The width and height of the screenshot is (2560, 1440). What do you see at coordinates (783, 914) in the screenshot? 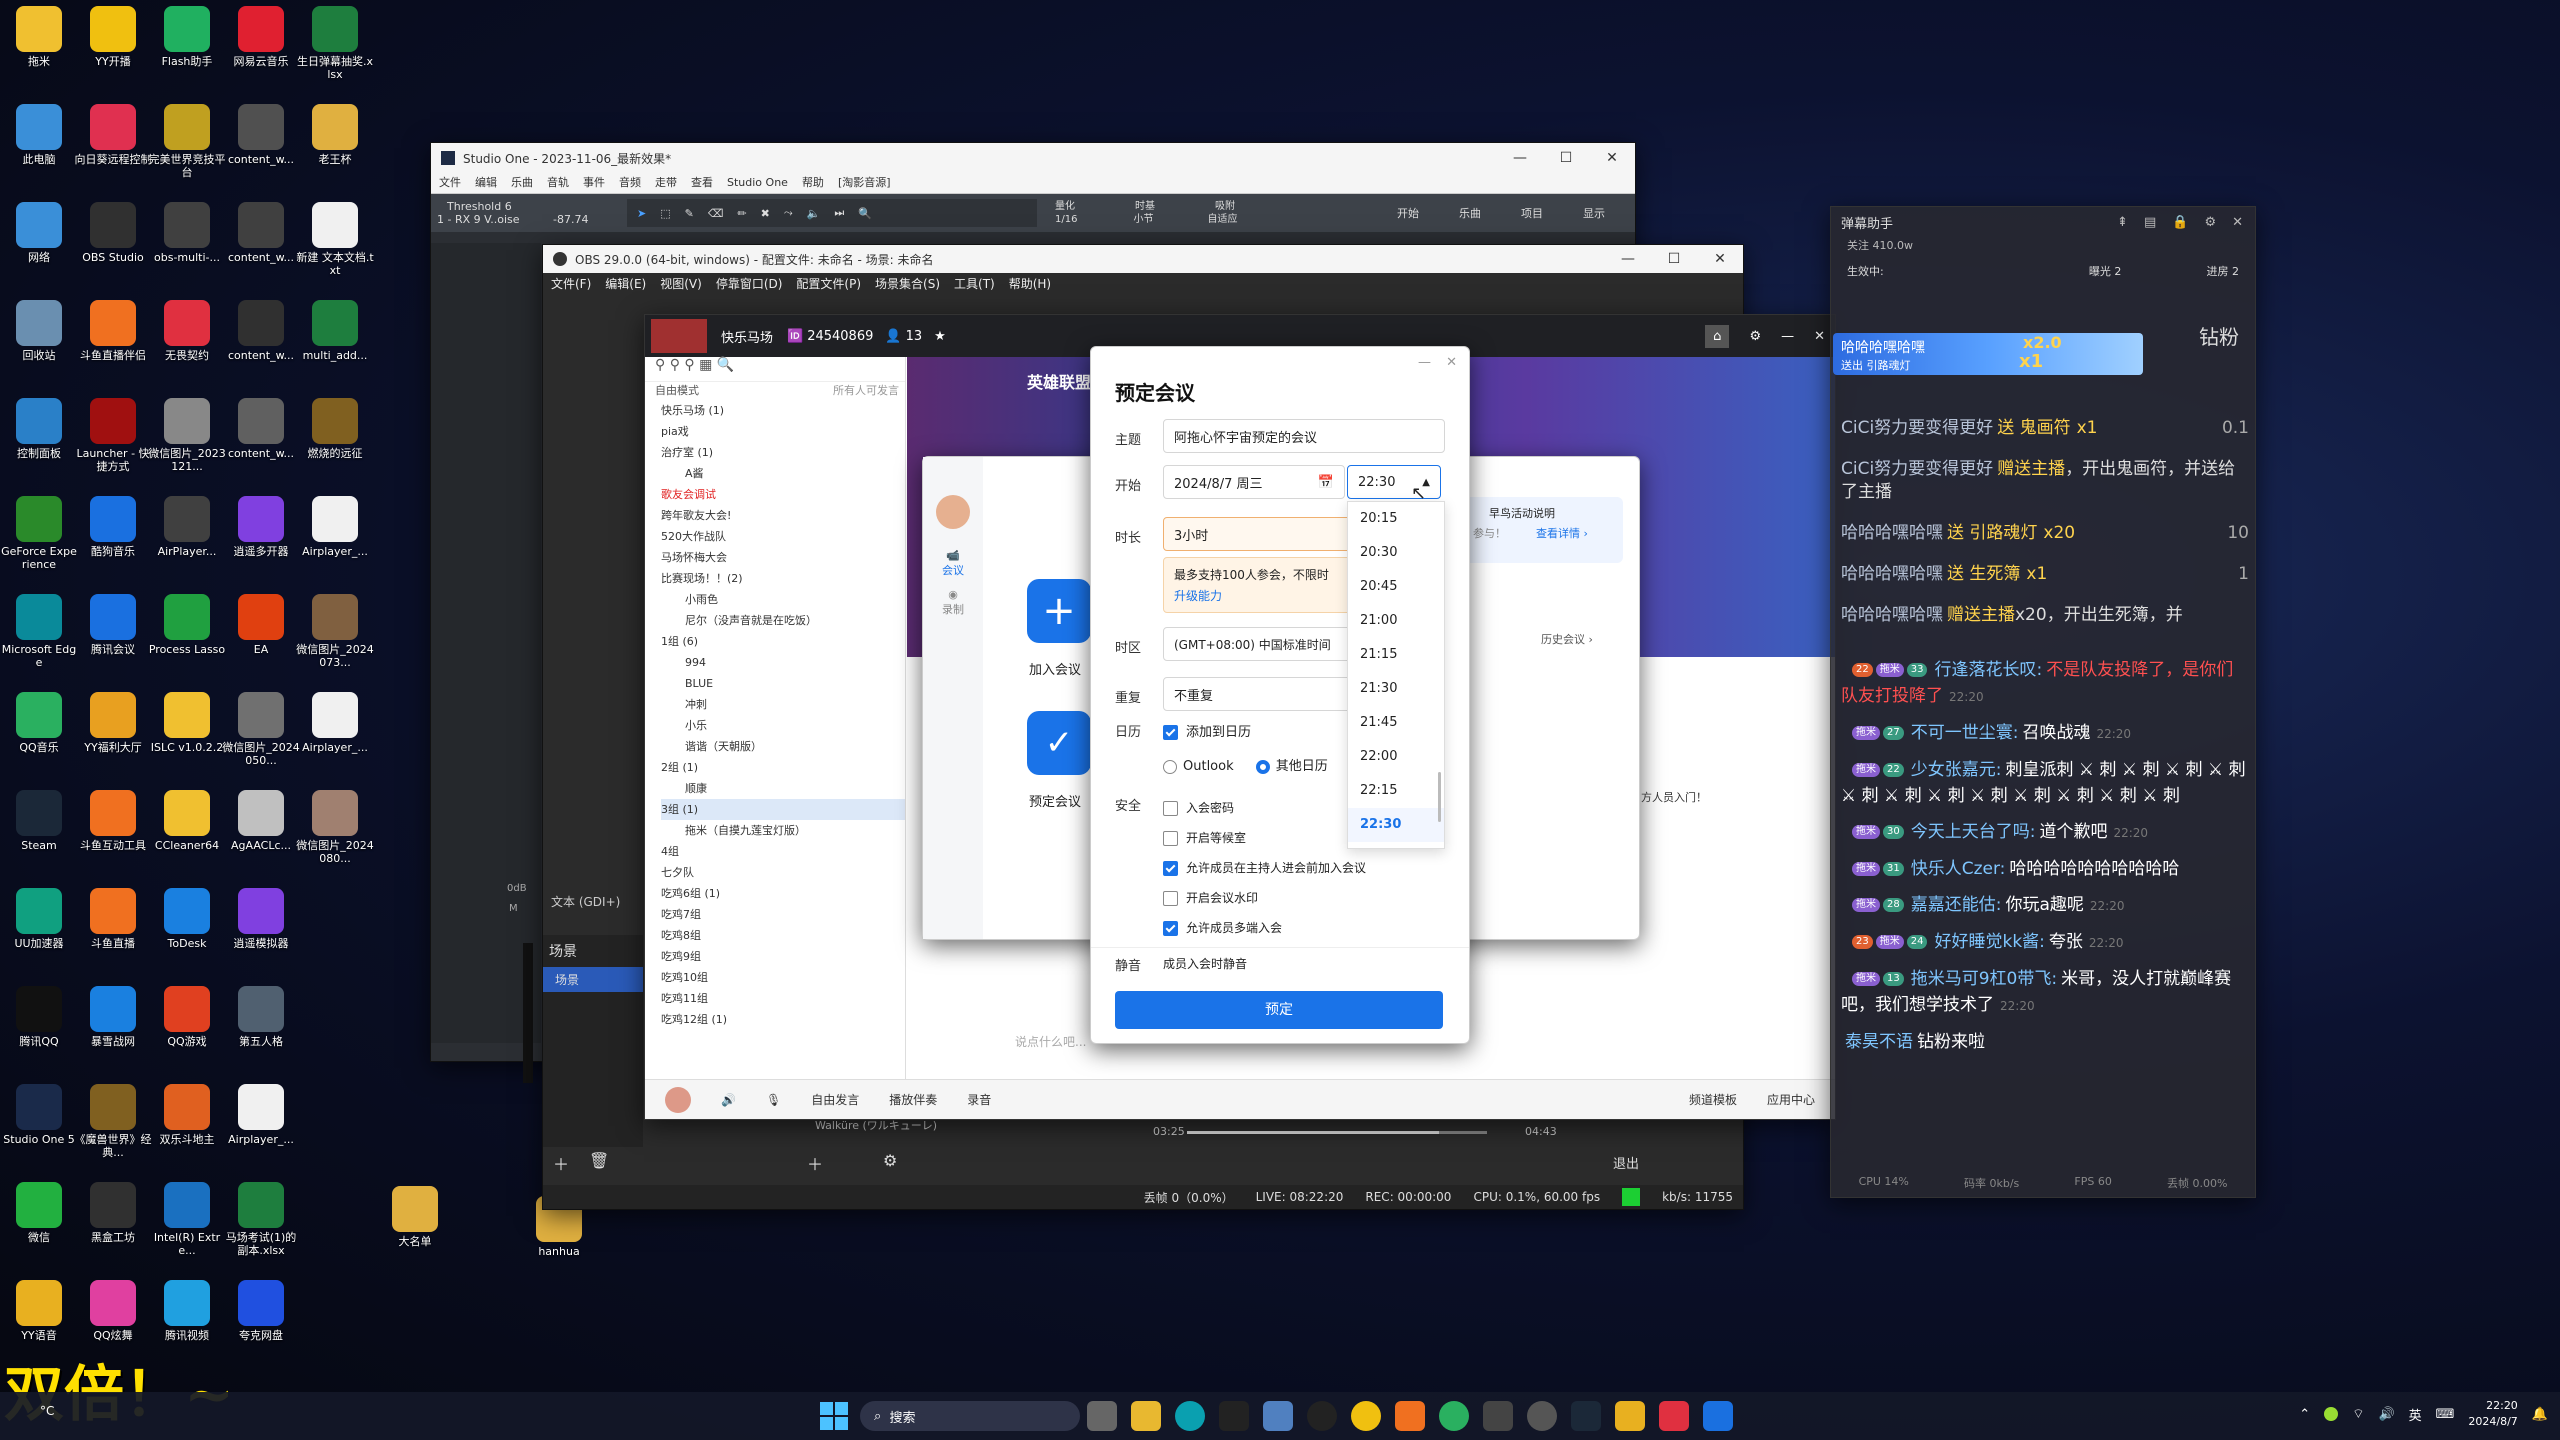
I see `channel-tree-item: 吃鸡7组` at bounding box center [783, 914].